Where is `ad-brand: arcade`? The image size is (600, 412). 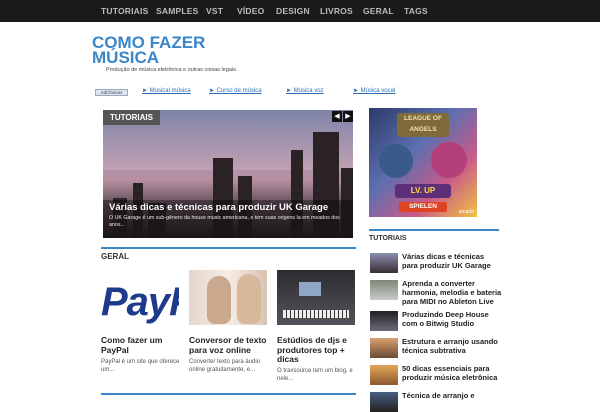
ad-brand: arcade is located at coordinates (466, 212).